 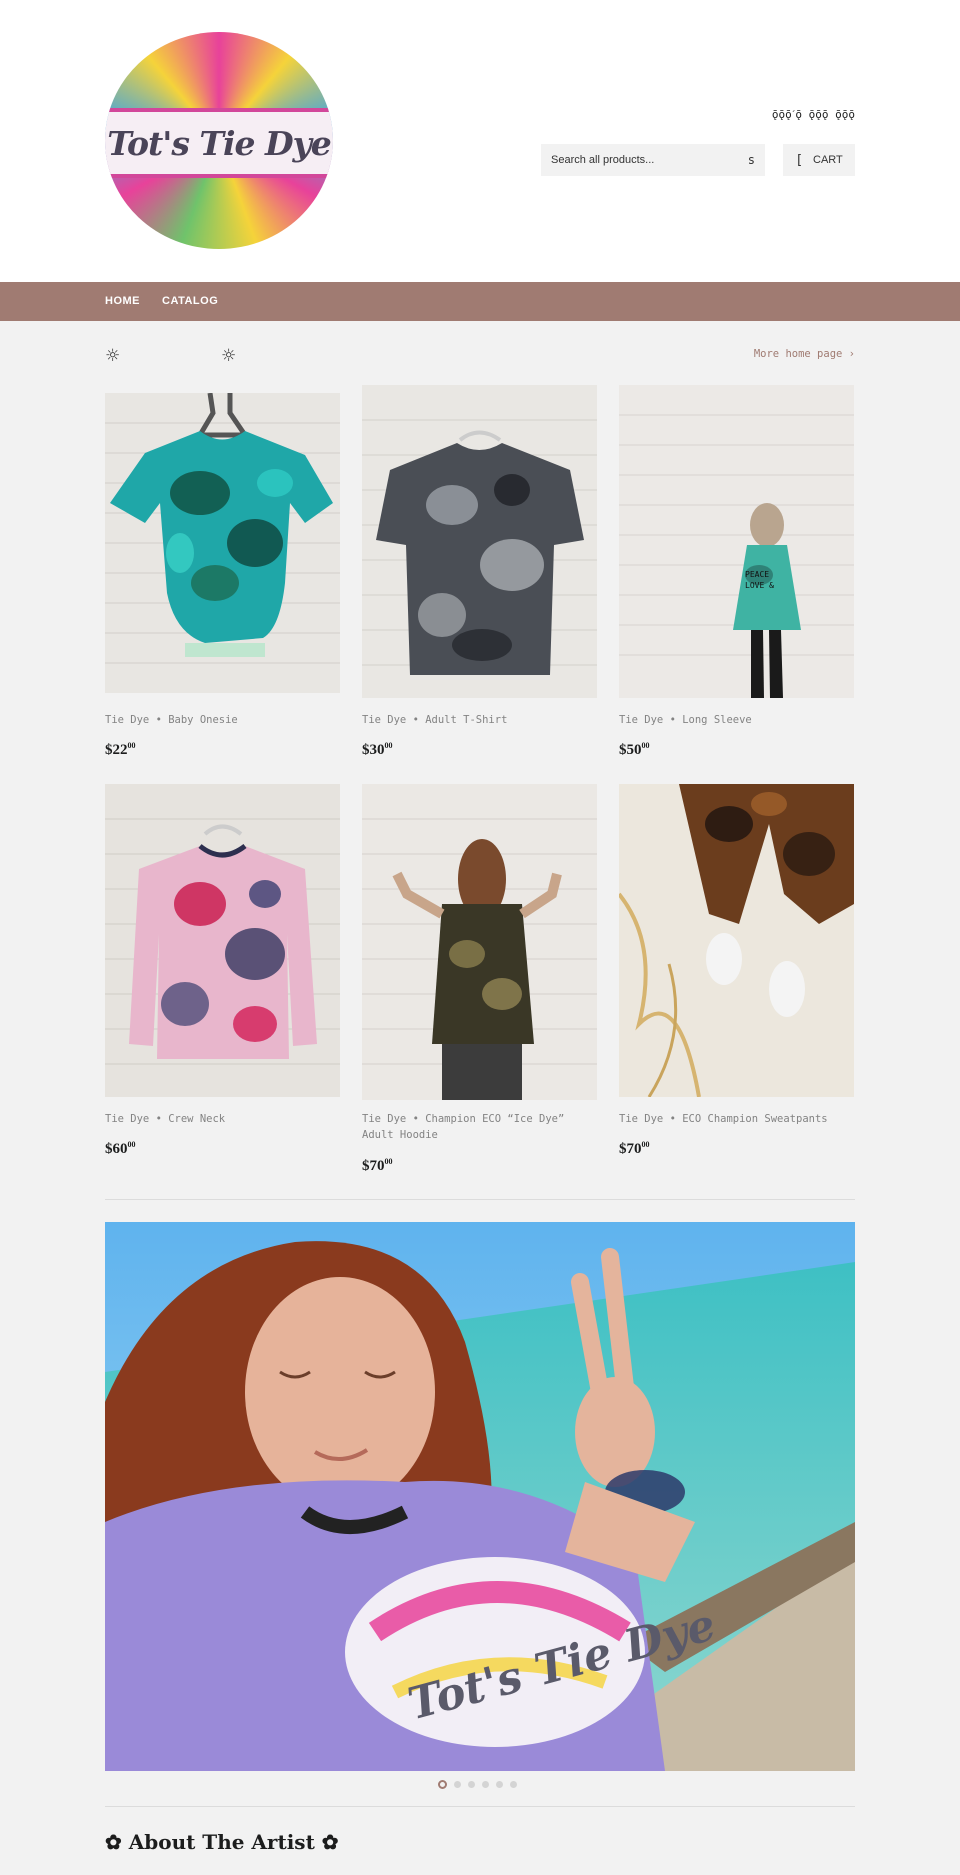 I want to click on logo-band: Tot's Tie Dye, so click(x=219, y=143).